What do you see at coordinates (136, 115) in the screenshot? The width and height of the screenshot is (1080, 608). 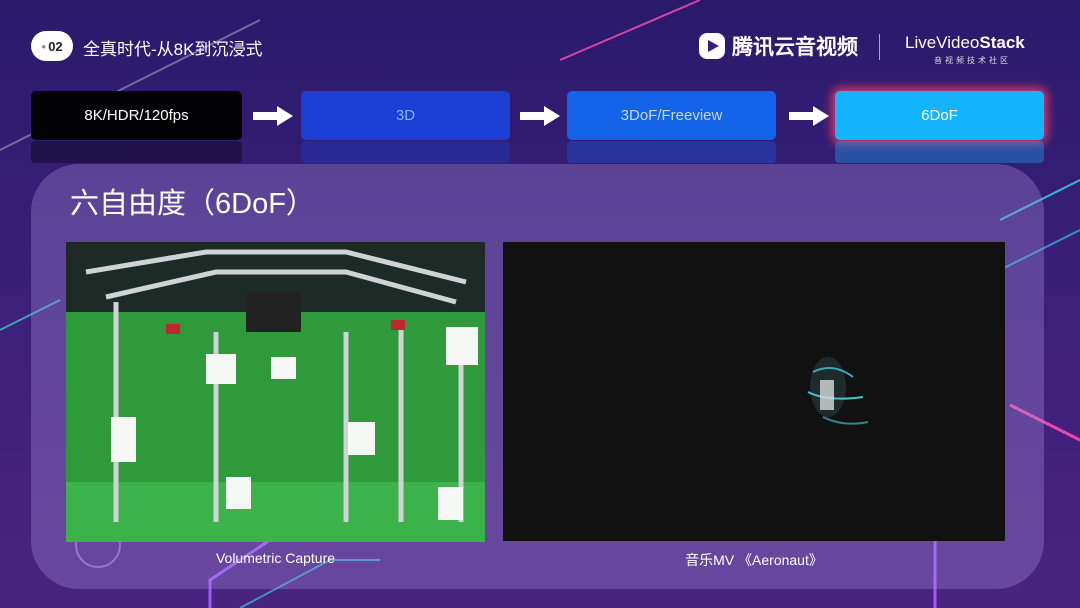 I see `step-8k-hdr: 8K/HDR/120fps` at bounding box center [136, 115].